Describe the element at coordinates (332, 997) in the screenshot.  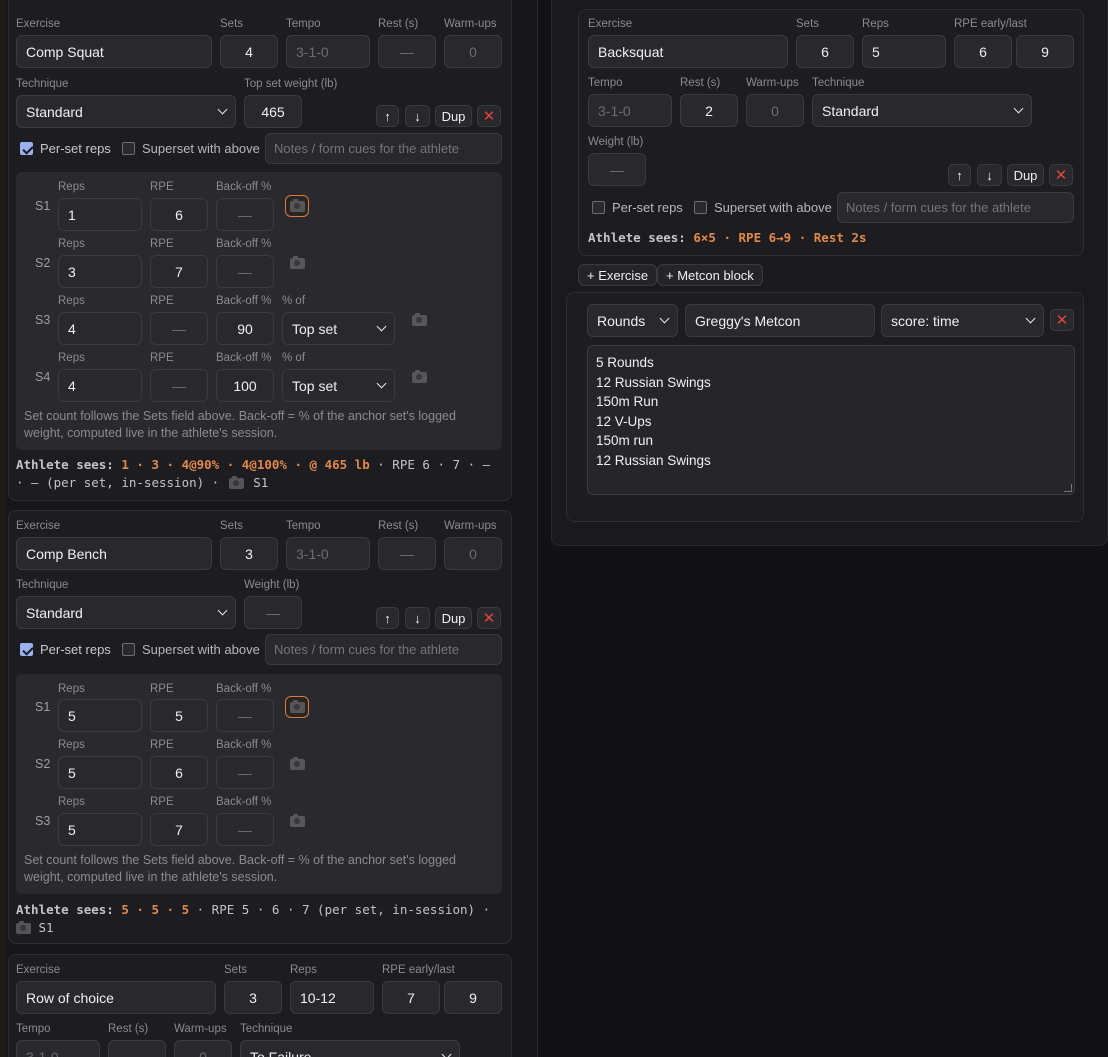
I see `reps-input: 10-12` at that location.